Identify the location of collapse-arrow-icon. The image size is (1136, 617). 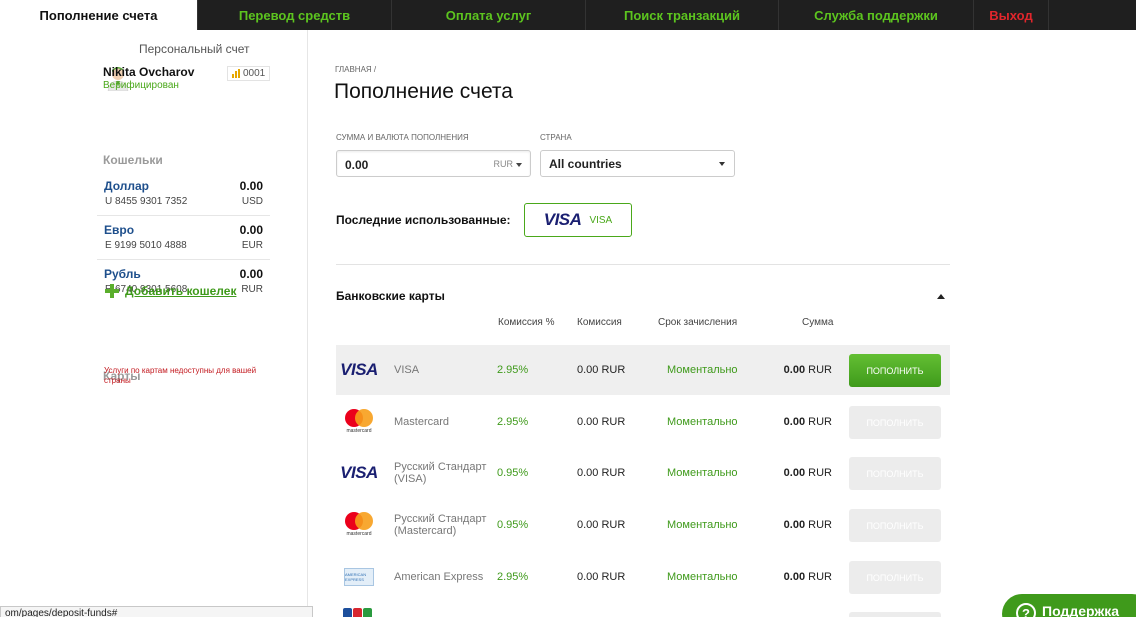
(941, 296).